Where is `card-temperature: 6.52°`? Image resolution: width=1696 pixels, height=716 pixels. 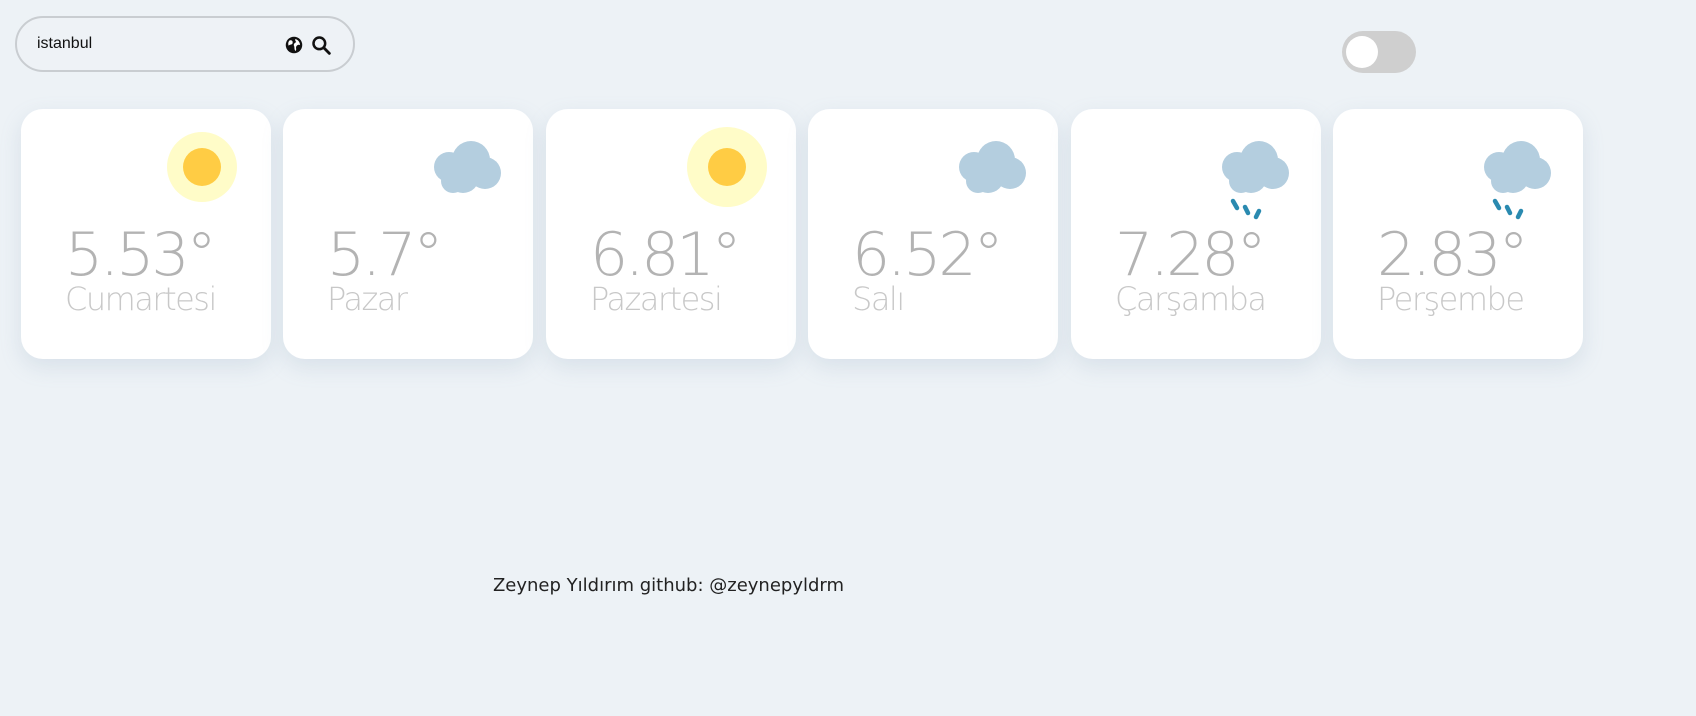
card-temperature: 6.52° is located at coordinates (928, 255).